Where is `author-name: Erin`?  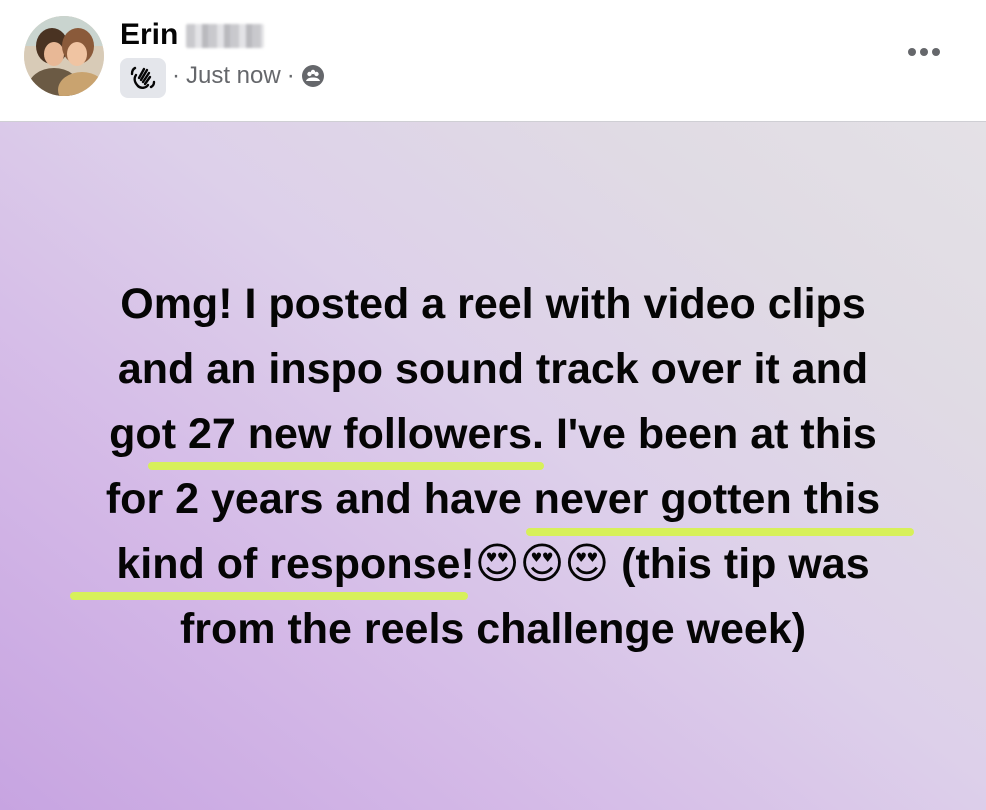
author-name: Erin is located at coordinates (149, 35).